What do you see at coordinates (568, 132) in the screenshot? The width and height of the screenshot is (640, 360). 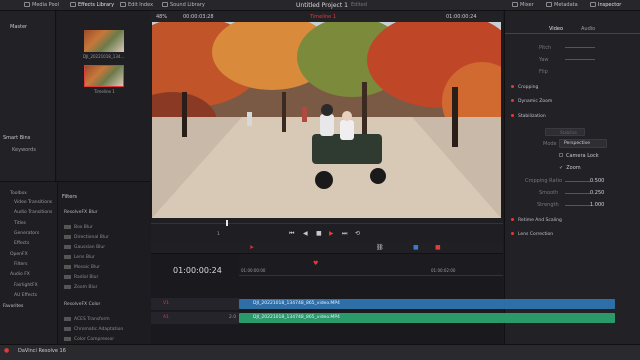 I see `stabilize-label: Stabilize` at bounding box center [568, 132].